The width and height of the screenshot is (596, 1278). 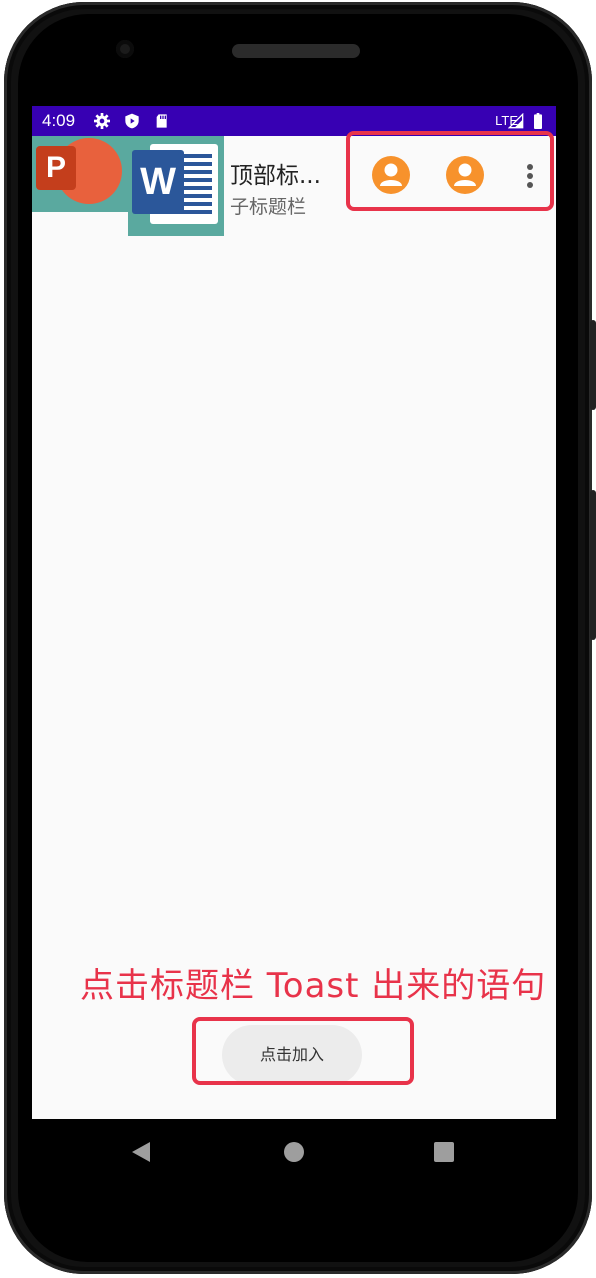 I want to click on settings-icon, so click(x=102, y=121).